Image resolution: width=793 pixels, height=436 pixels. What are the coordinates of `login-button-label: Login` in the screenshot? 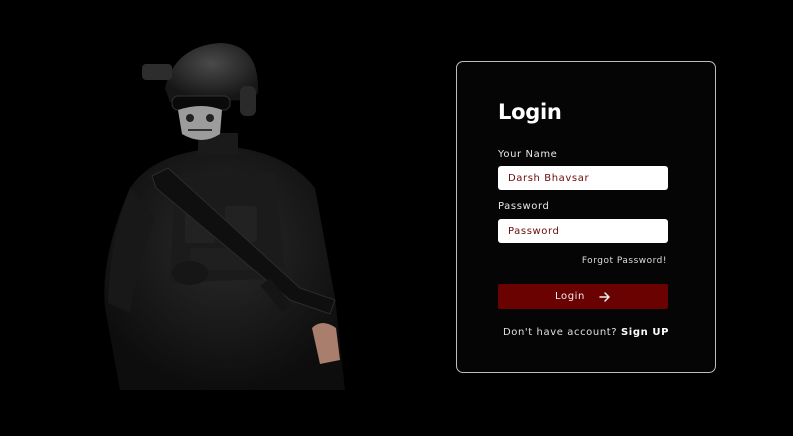 It's located at (570, 296).